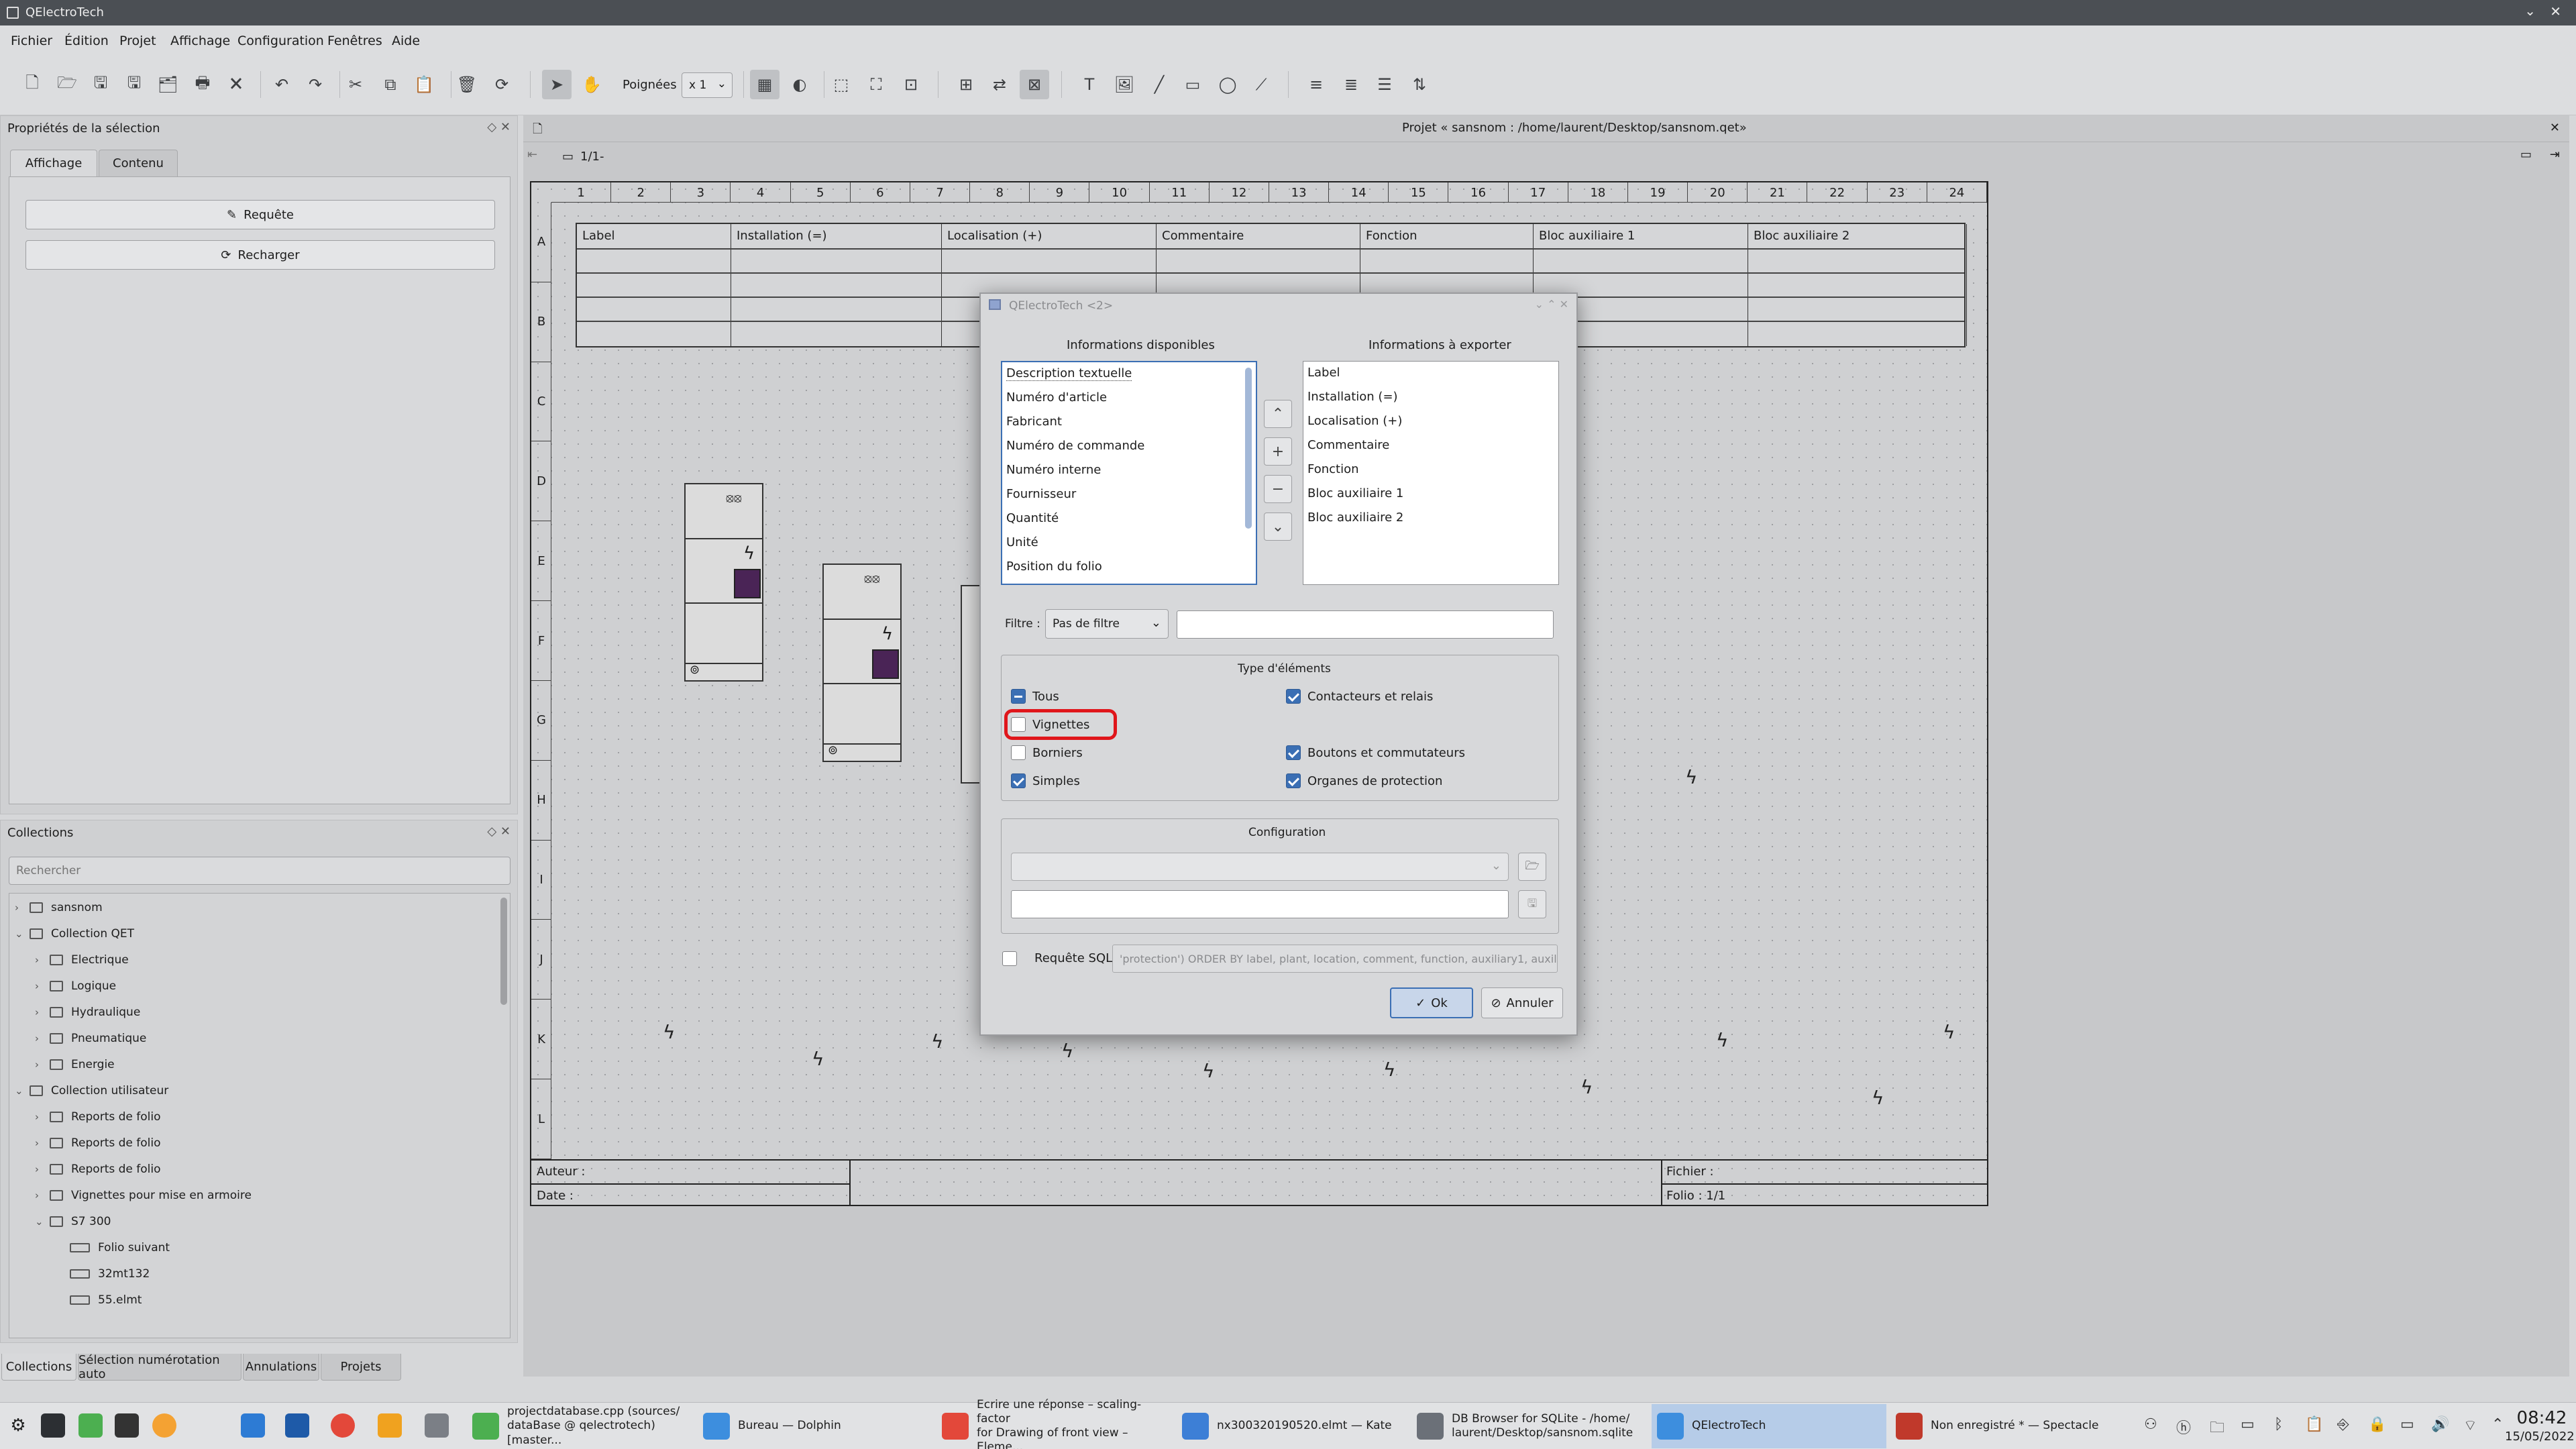  What do you see at coordinates (1348, 445) in the screenshot?
I see `export-info-item: Commentaire` at bounding box center [1348, 445].